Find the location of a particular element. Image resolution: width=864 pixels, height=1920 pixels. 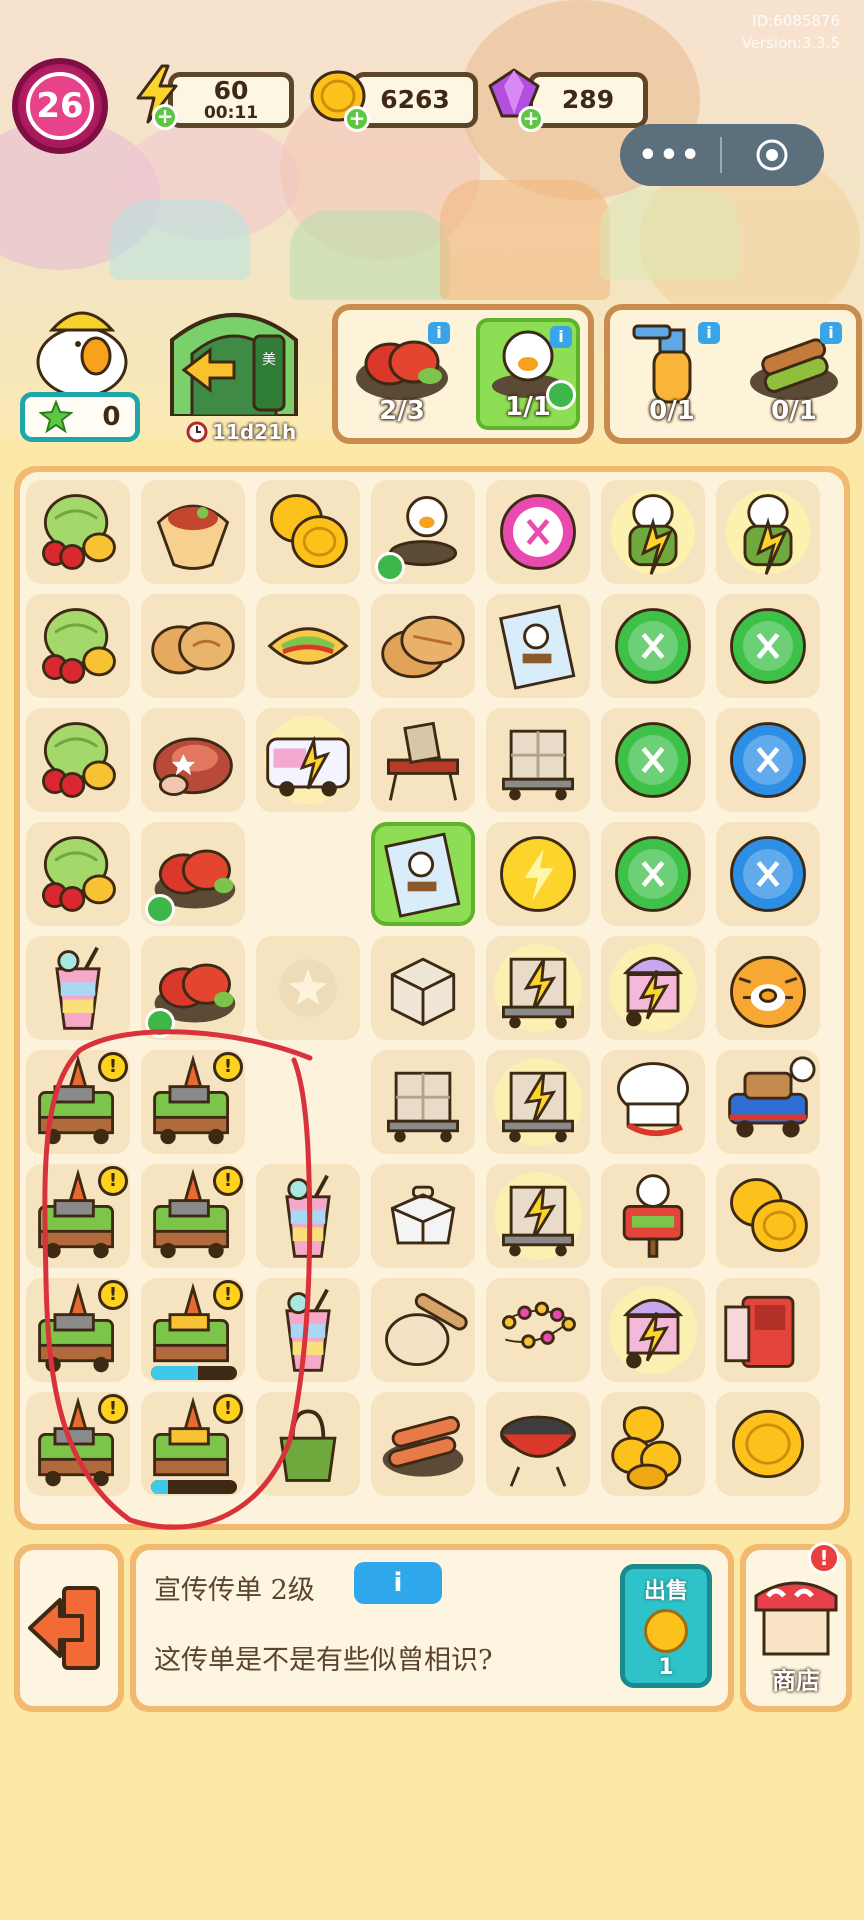

board-cell-chef-hat is located at coordinates (653, 1102).